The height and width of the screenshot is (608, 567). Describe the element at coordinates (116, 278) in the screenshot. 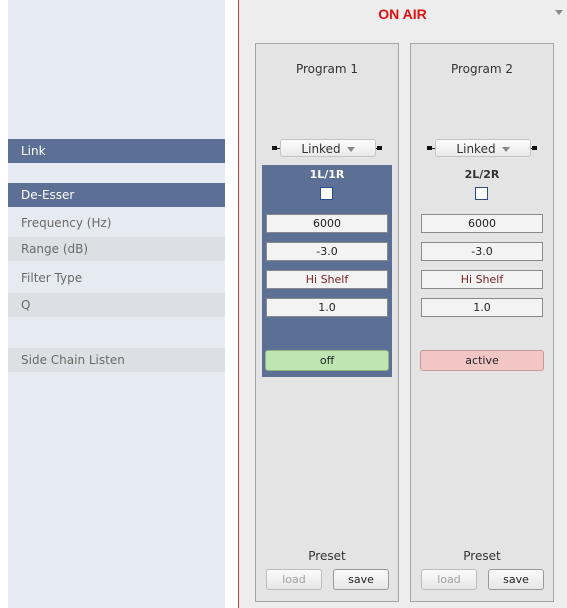

I see `filter-type-label: Filter Type` at that location.